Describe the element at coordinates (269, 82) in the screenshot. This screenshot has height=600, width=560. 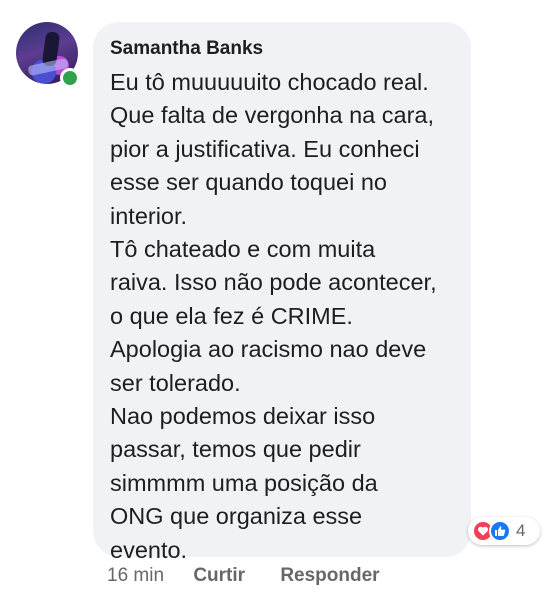
I see `comment-line: Eu tô muuuuuito chocado real.` at that location.